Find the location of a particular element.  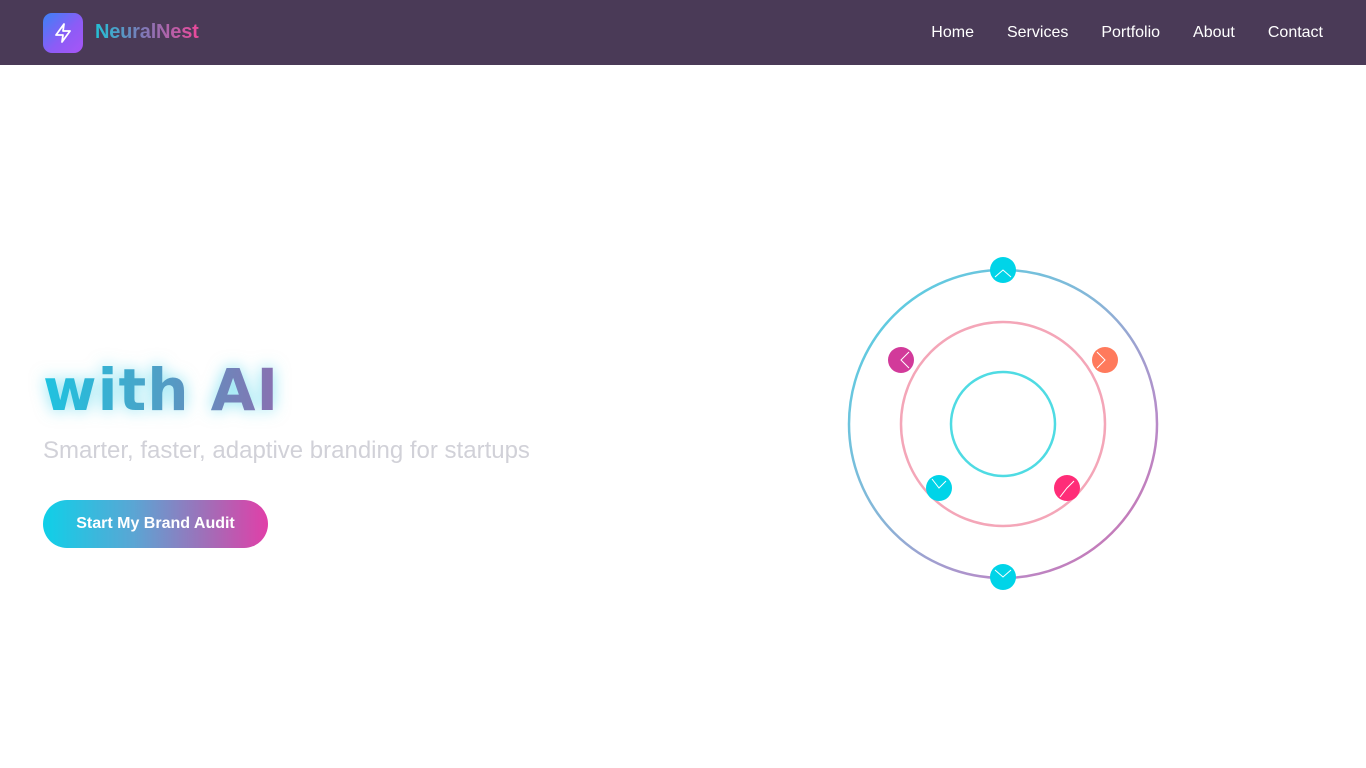

orbit-node-top is located at coordinates (1003, 270).